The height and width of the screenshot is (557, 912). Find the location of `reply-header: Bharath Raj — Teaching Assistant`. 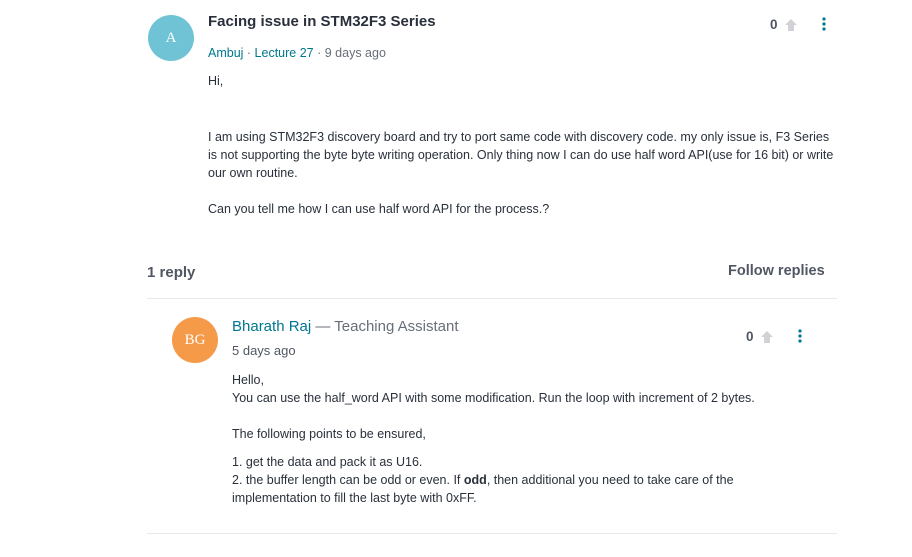

reply-header: Bharath Raj — Teaching Assistant is located at coordinates (345, 327).